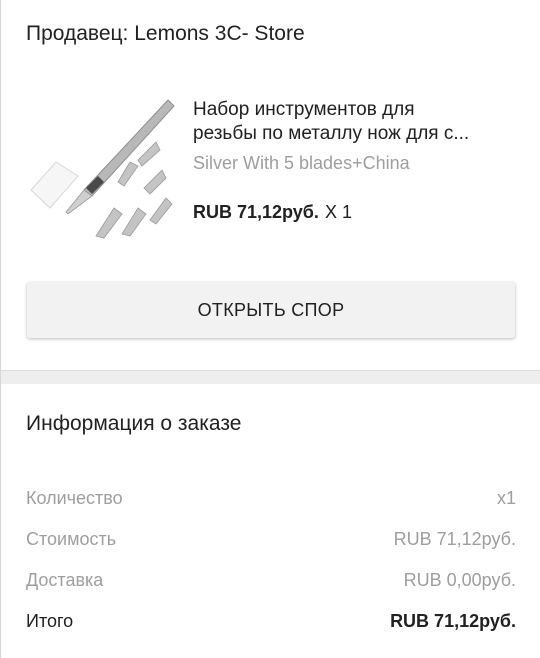  I want to click on section-divider, so click(270, 377).